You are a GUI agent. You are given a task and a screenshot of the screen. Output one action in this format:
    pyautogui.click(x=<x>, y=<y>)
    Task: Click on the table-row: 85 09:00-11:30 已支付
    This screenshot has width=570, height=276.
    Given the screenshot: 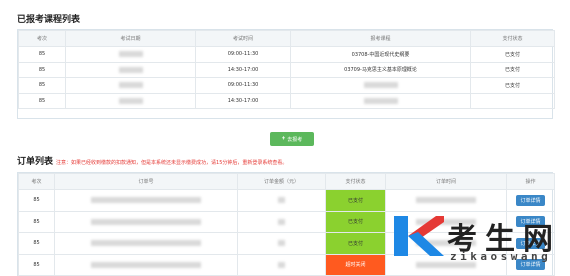 What is the action you would take?
    pyautogui.click(x=286, y=85)
    